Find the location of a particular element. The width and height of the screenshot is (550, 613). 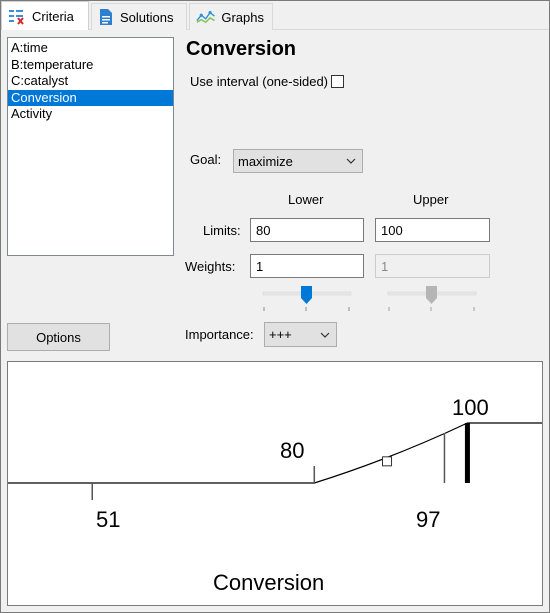

document-icon is located at coordinates (106, 17).